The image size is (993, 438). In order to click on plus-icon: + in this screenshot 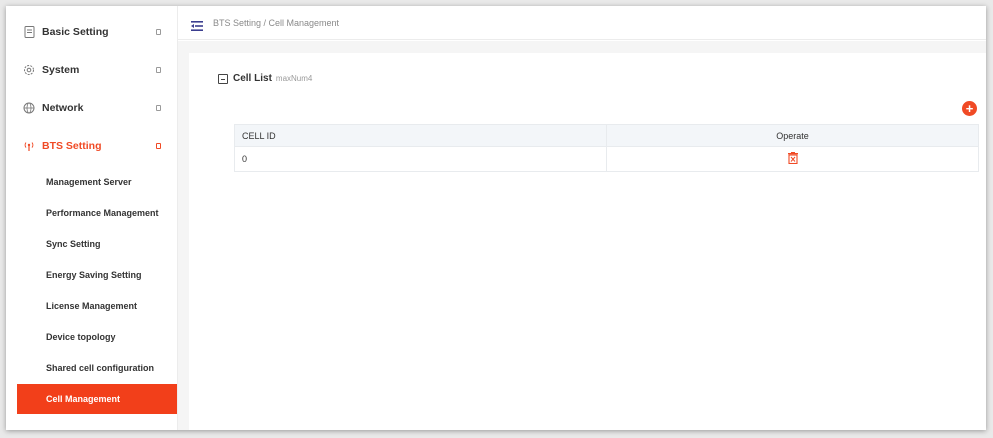, I will do `click(969, 108)`.